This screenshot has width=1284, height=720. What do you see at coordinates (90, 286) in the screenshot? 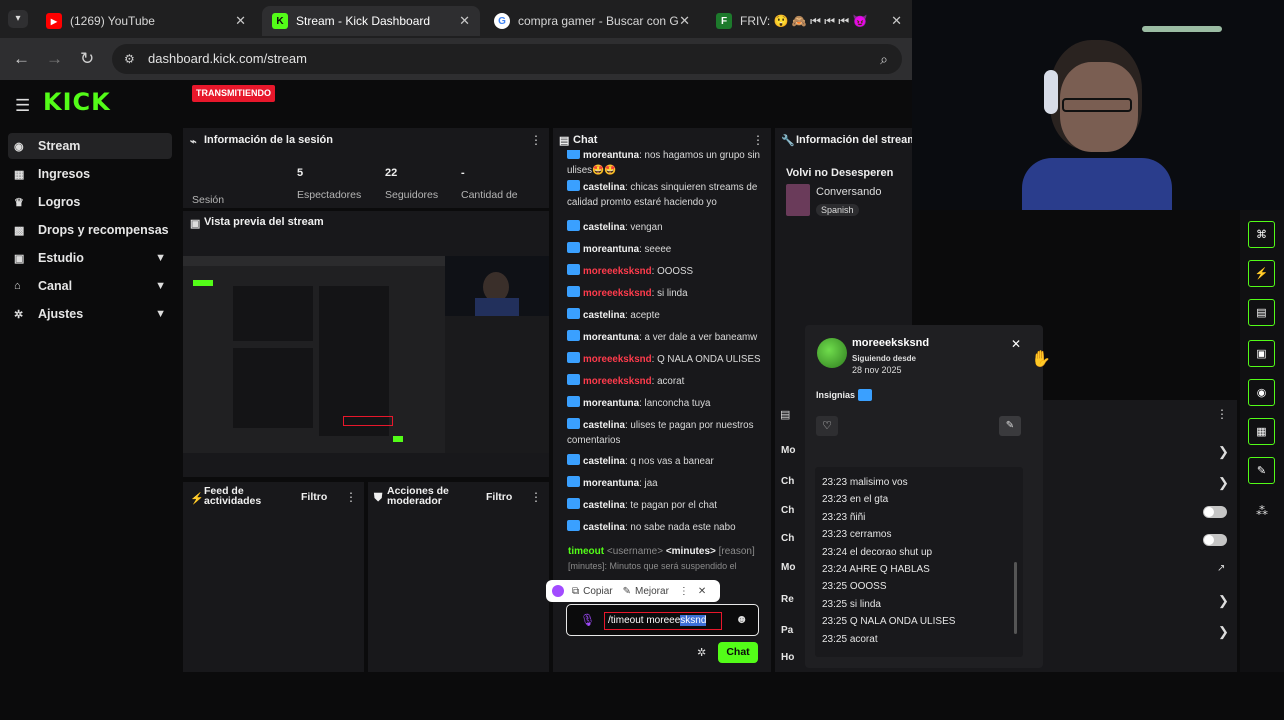
I see `sidebar-item-canal: ⌂ Canal ▼` at bounding box center [90, 286].